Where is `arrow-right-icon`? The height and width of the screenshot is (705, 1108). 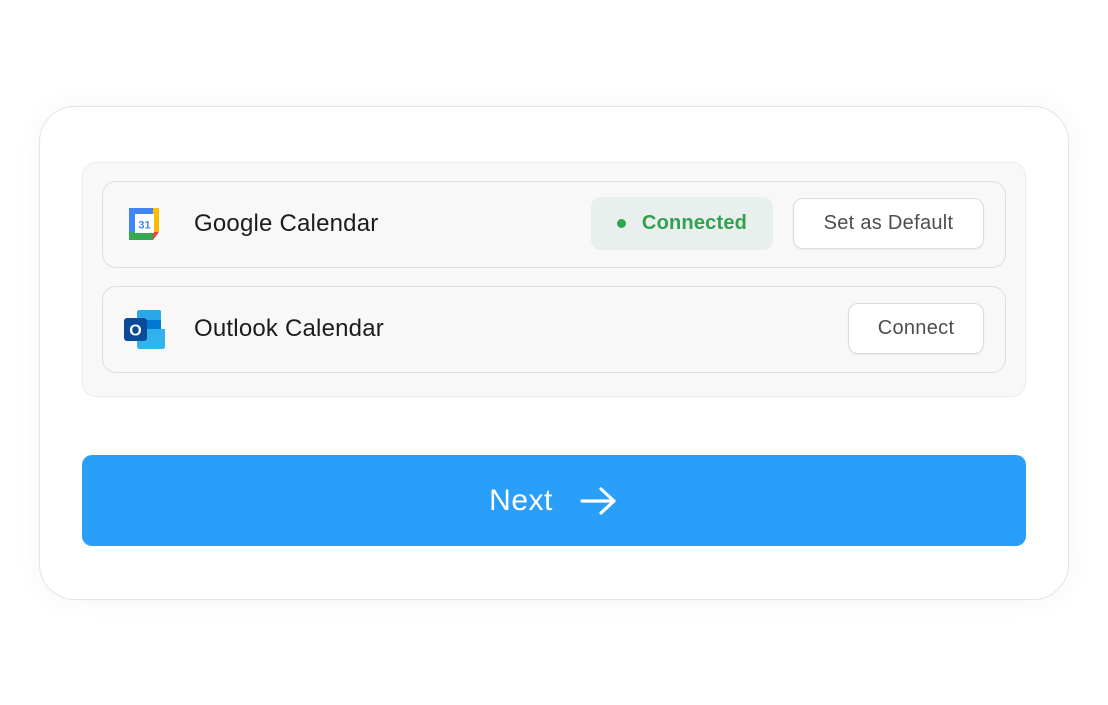 arrow-right-icon is located at coordinates (598, 500).